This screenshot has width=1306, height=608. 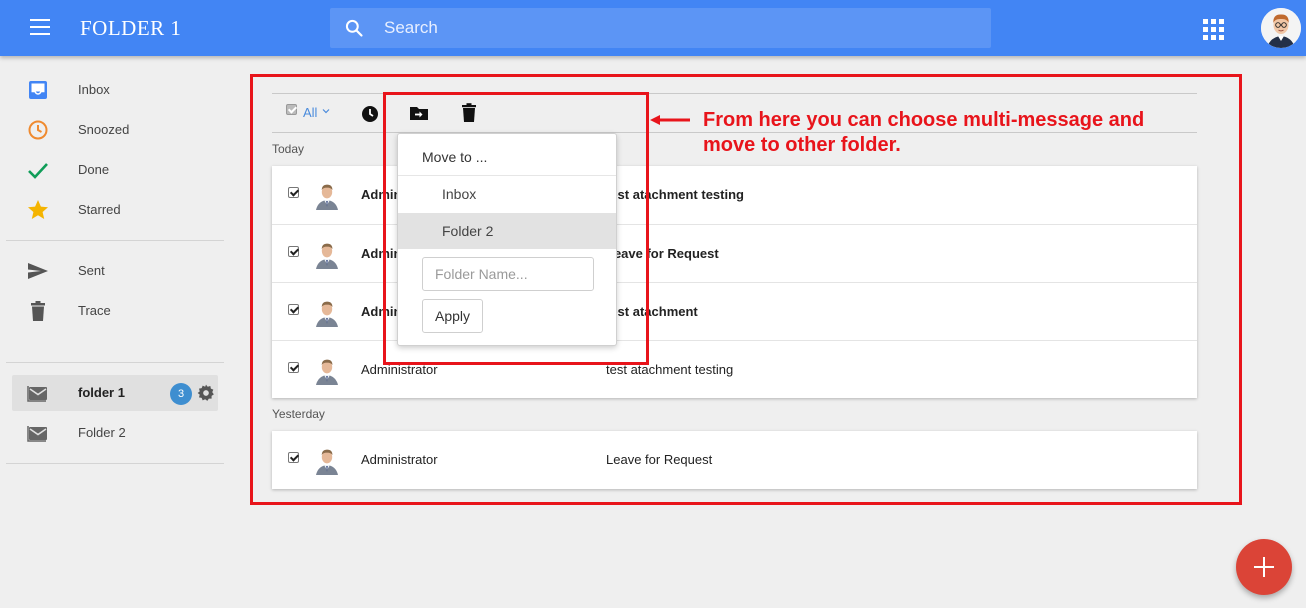 What do you see at coordinates (102, 432) in the screenshot?
I see `sidebar-item-label: Folder 2` at bounding box center [102, 432].